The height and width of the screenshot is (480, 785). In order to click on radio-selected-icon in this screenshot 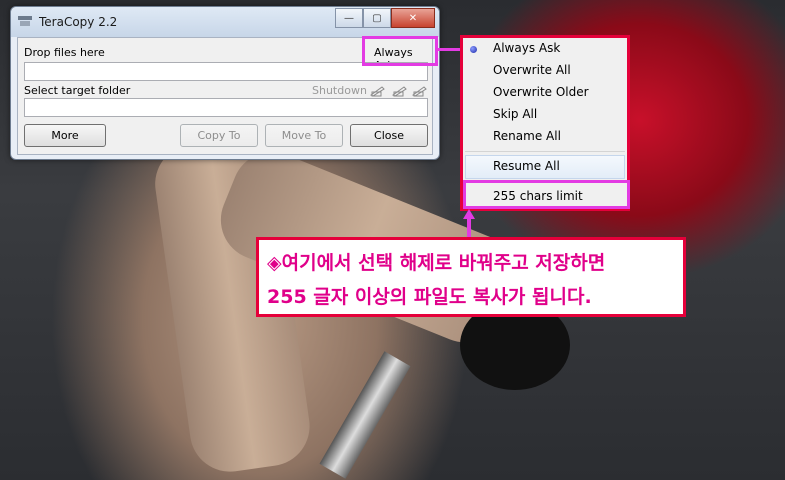, I will do `click(473, 49)`.